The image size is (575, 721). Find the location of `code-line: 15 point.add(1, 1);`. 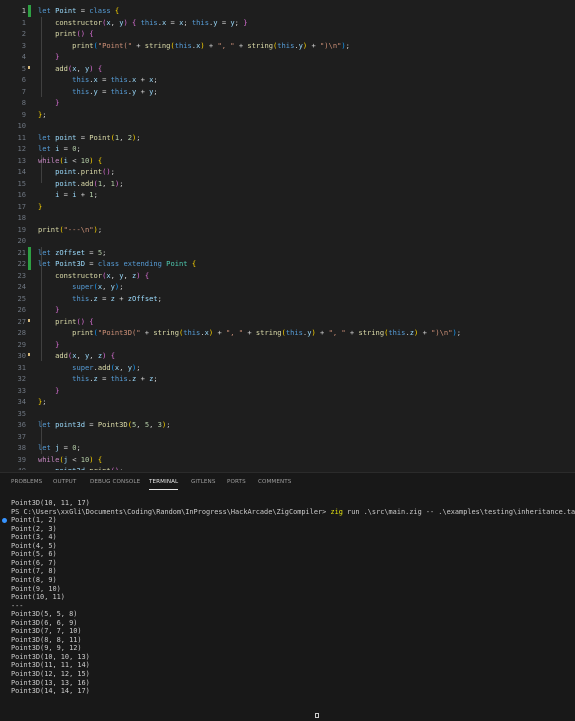

code-line: 15 point.add(1, 1); is located at coordinates (287, 184).